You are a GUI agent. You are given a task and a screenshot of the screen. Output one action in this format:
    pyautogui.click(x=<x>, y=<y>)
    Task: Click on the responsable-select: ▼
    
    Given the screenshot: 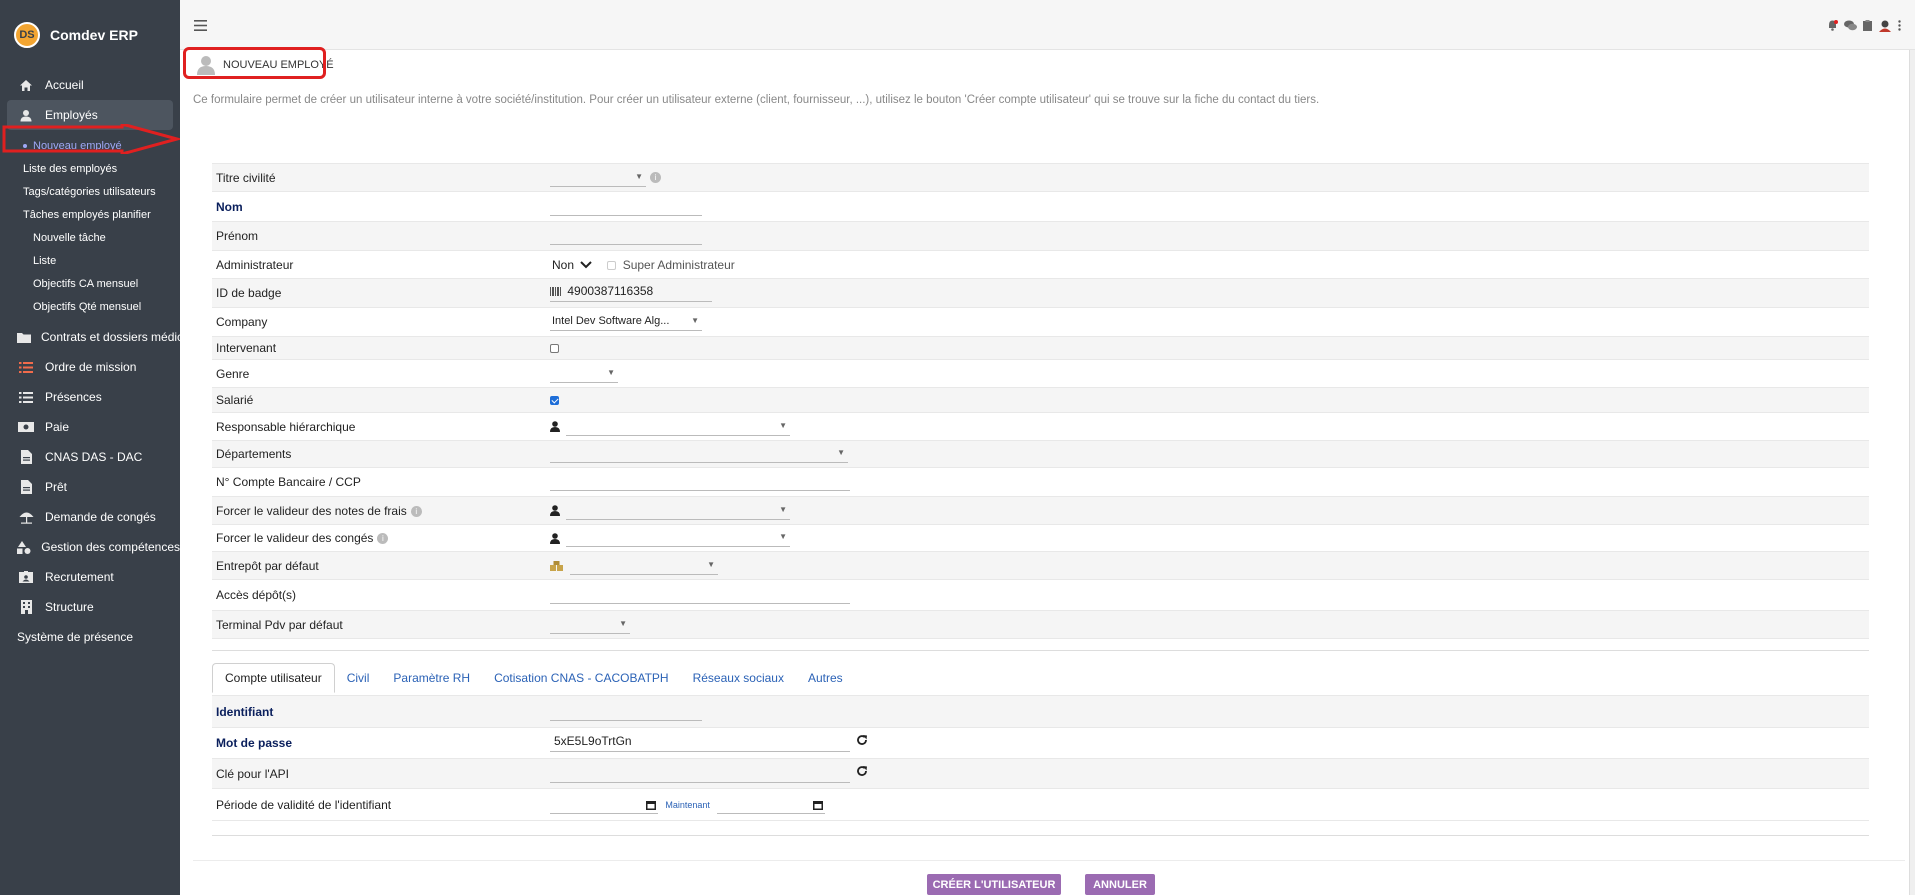 What is the action you would take?
    pyautogui.click(x=678, y=427)
    